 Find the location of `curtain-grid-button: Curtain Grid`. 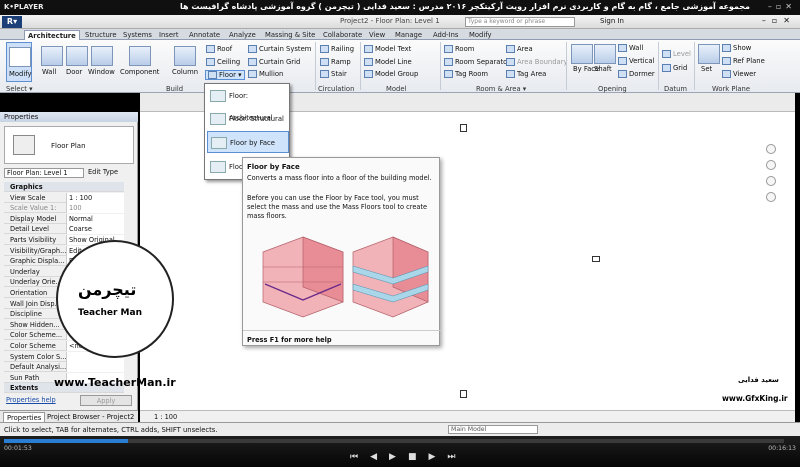

curtain-grid-button: Curtain Grid is located at coordinates (274, 62).